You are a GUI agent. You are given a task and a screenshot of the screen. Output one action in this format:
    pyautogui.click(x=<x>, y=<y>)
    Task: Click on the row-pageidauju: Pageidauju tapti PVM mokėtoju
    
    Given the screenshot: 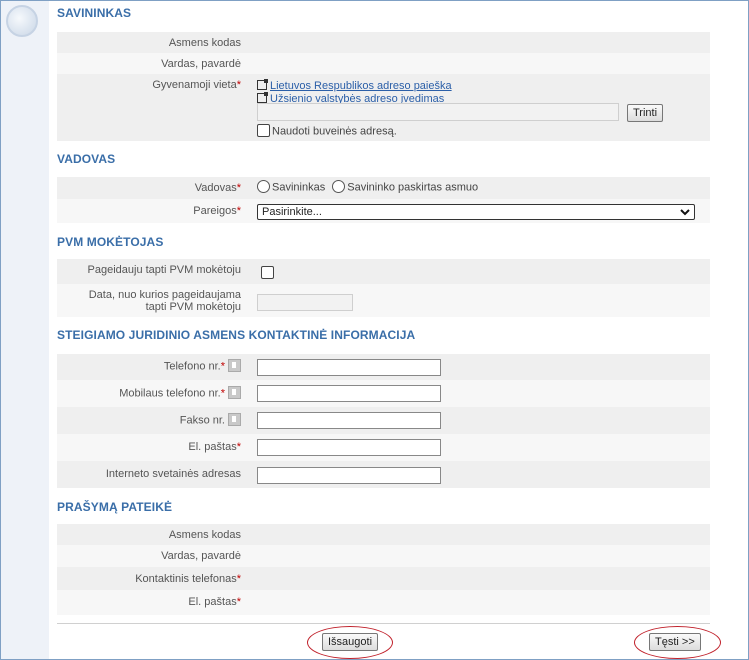 What is the action you would take?
    pyautogui.click(x=383, y=271)
    